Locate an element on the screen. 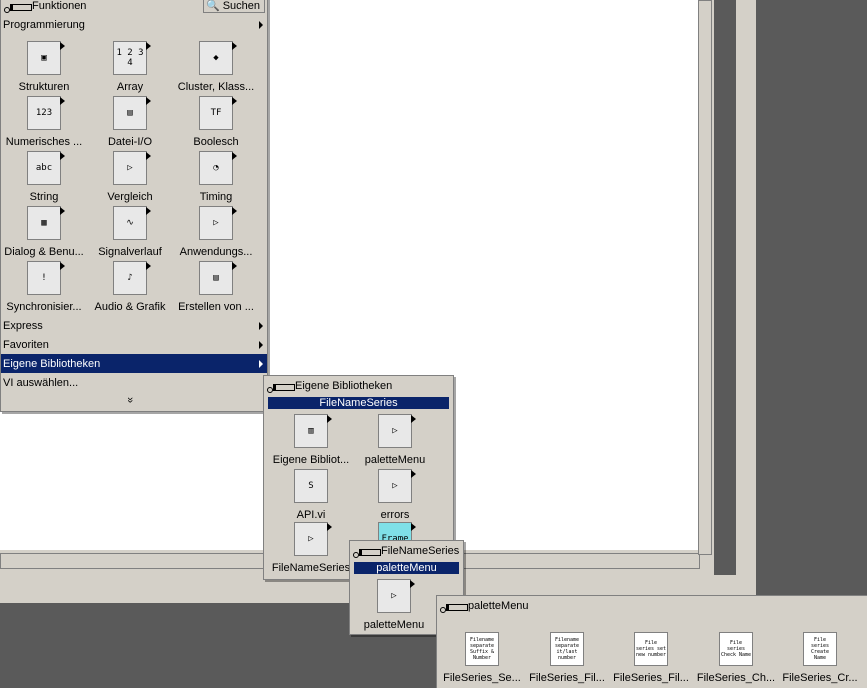  icon-label: Vergleich is located at coordinates (130, 197).